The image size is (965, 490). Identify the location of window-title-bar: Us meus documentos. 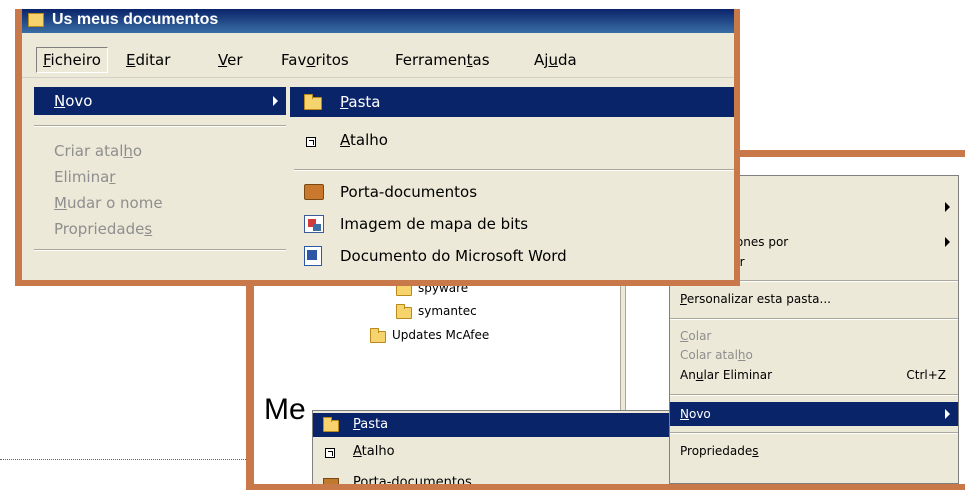
(378, 21).